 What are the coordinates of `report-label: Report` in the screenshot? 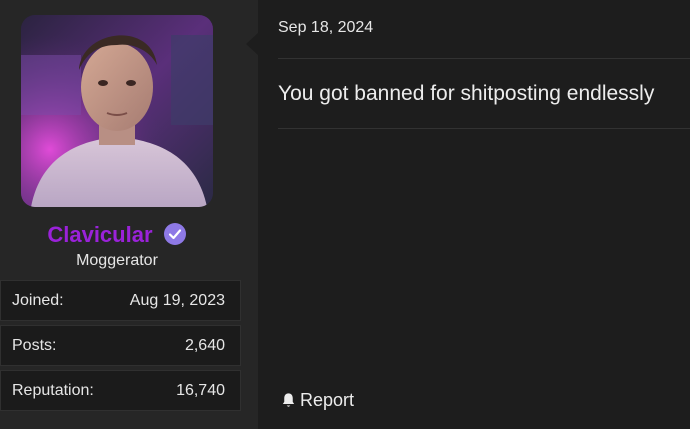 It's located at (327, 400).